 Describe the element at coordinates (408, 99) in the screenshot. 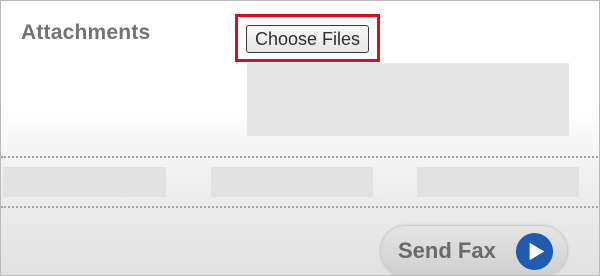

I see `file-drop-area` at that location.